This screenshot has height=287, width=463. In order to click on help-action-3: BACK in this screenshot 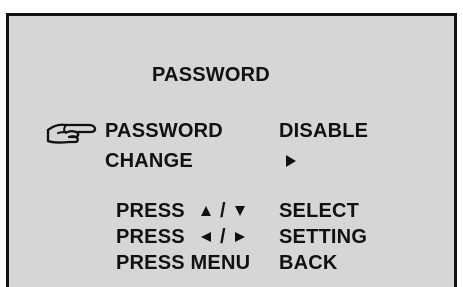, I will do `click(308, 263)`.